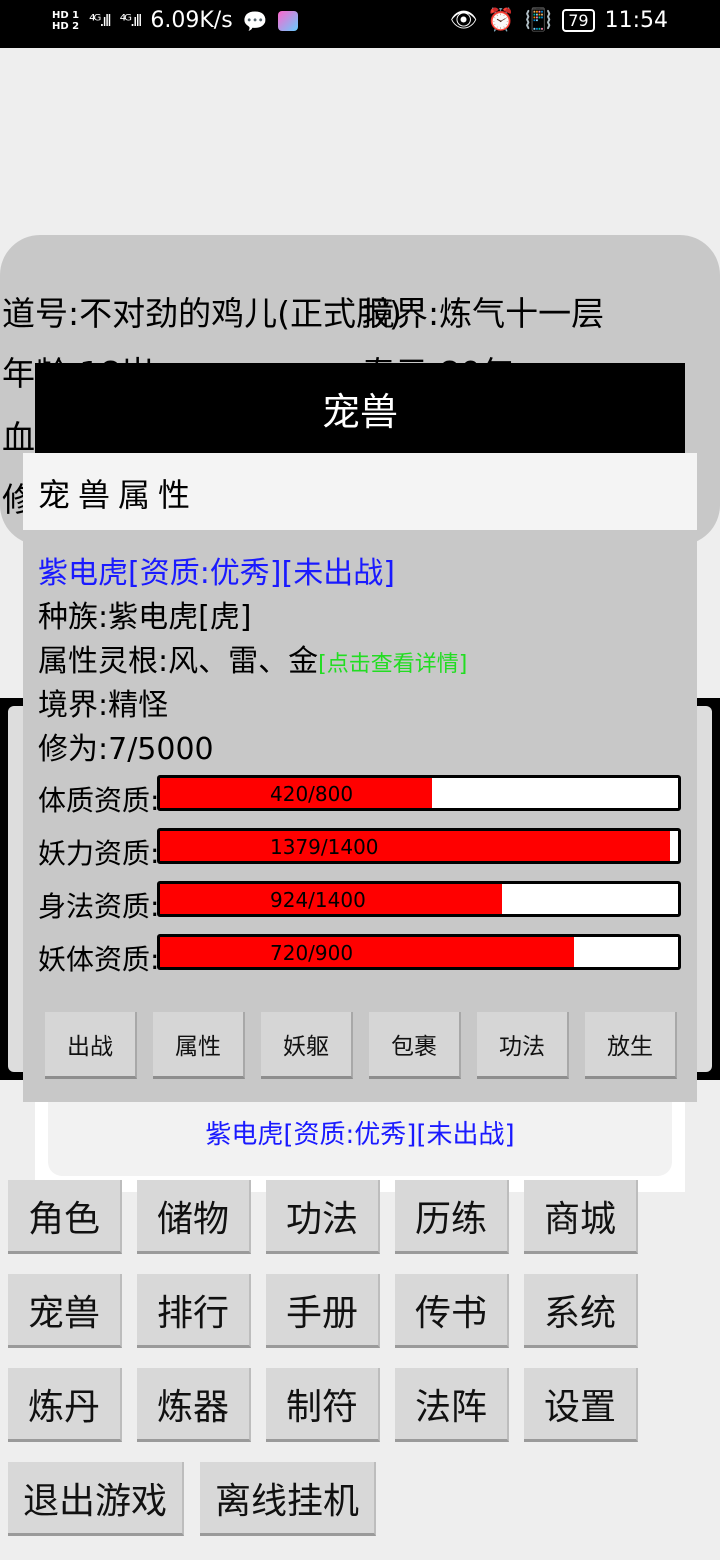 Image resolution: width=720 pixels, height=1560 pixels. Describe the element at coordinates (194, 1217) in the screenshot. I see `menu-button-storage: 储物` at that location.